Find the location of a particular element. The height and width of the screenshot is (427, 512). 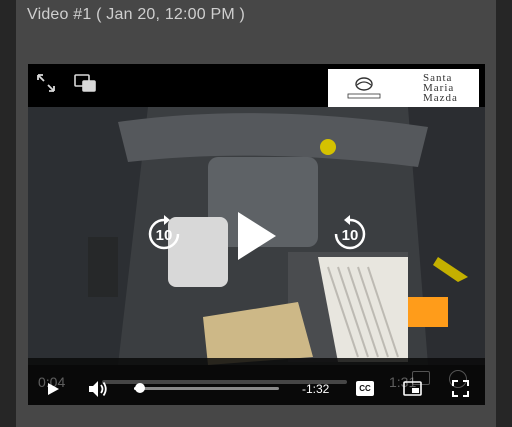

control-bar: -1:32 CC is located at coordinates (256, 389).